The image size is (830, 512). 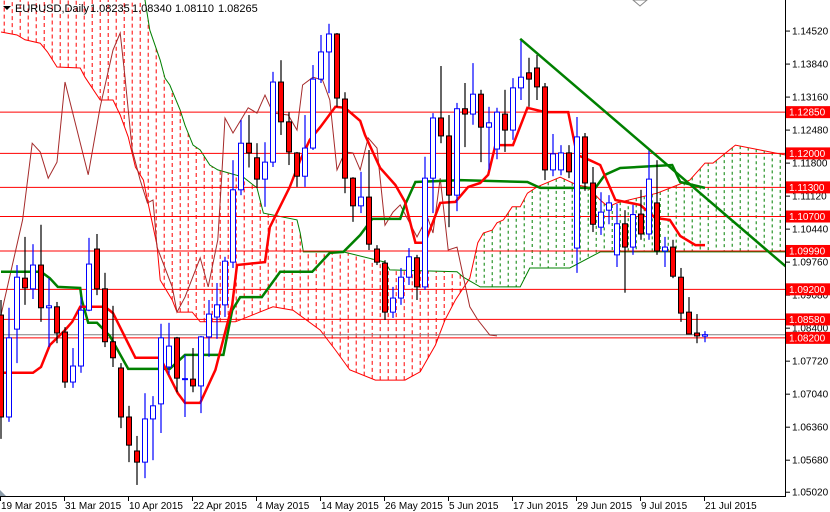 I want to click on date-tick-label: 17 Jun 2015, so click(x=540, y=506).